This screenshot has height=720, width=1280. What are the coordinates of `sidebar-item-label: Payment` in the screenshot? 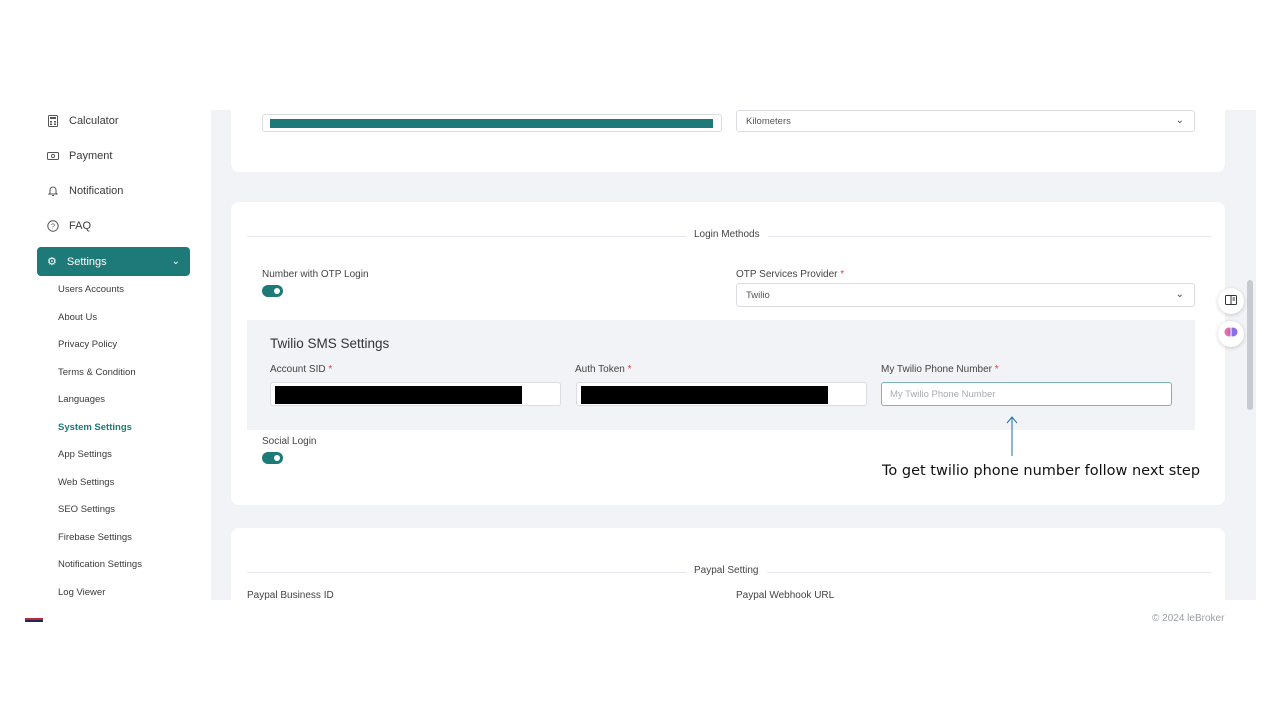 It's located at (91, 156).